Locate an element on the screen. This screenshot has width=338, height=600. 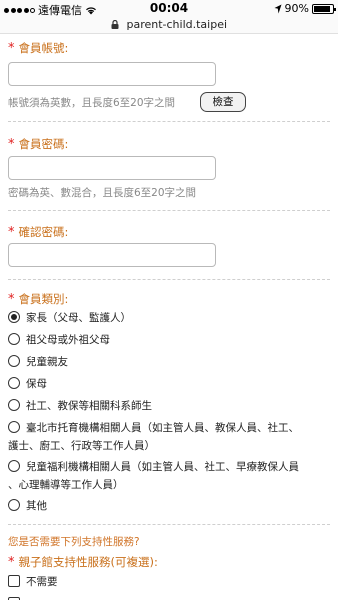
confirm-section: * 確認密碼: is located at coordinates (169, 245).